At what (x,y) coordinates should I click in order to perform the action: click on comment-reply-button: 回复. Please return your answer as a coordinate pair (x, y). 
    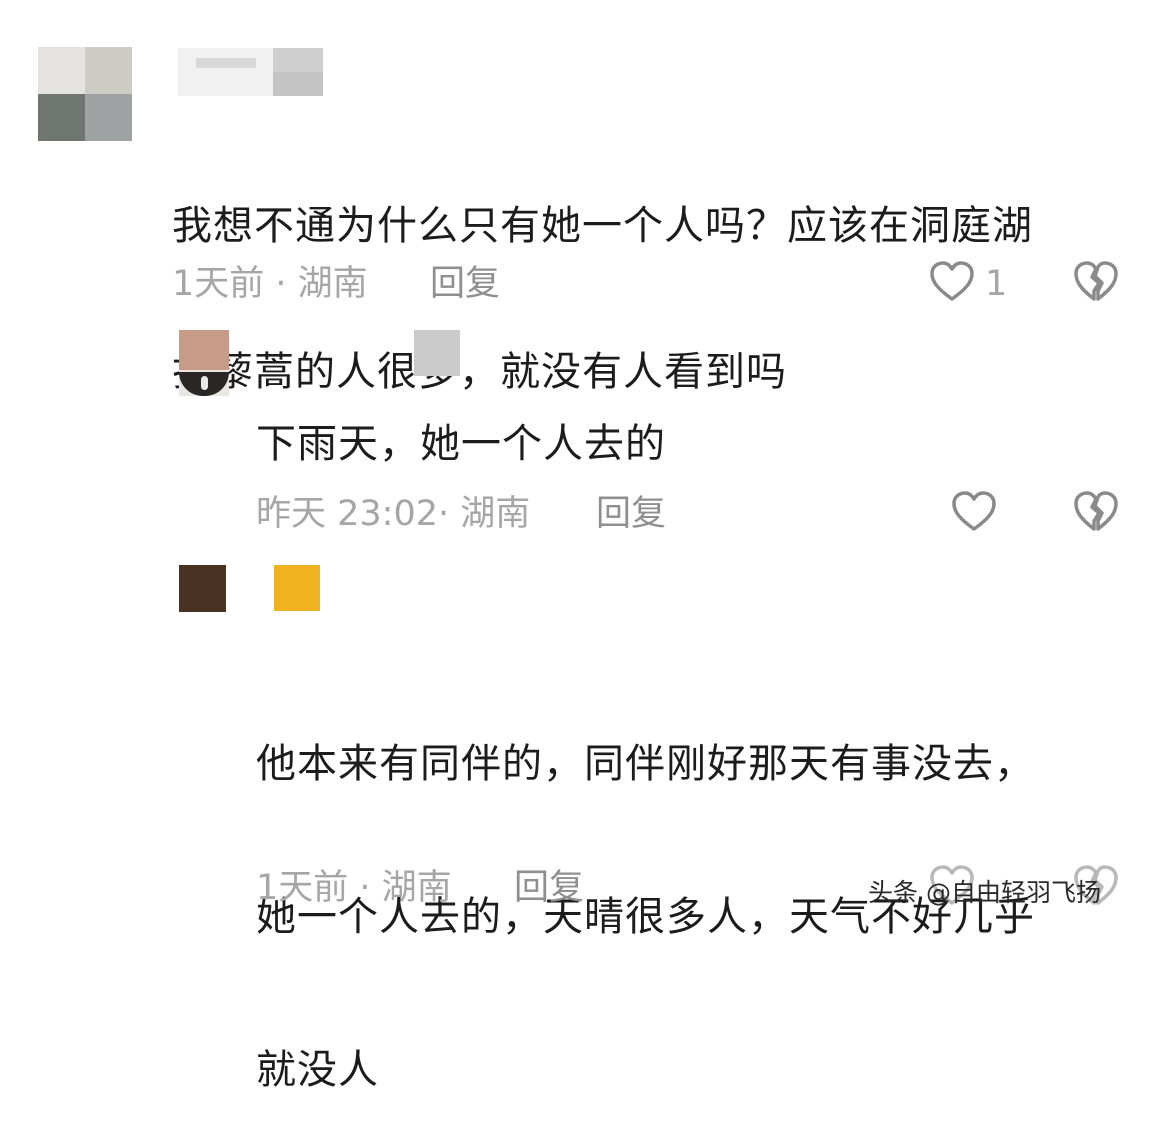
    Looking at the image, I should click on (465, 284).